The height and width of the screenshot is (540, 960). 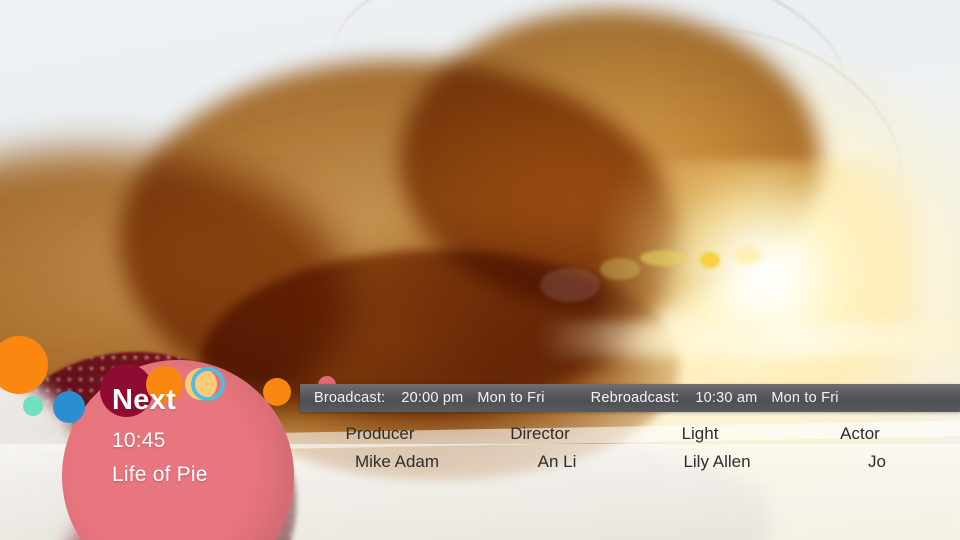 I want to click on rebroadcast-time: 10:30 am, so click(x=726, y=398).